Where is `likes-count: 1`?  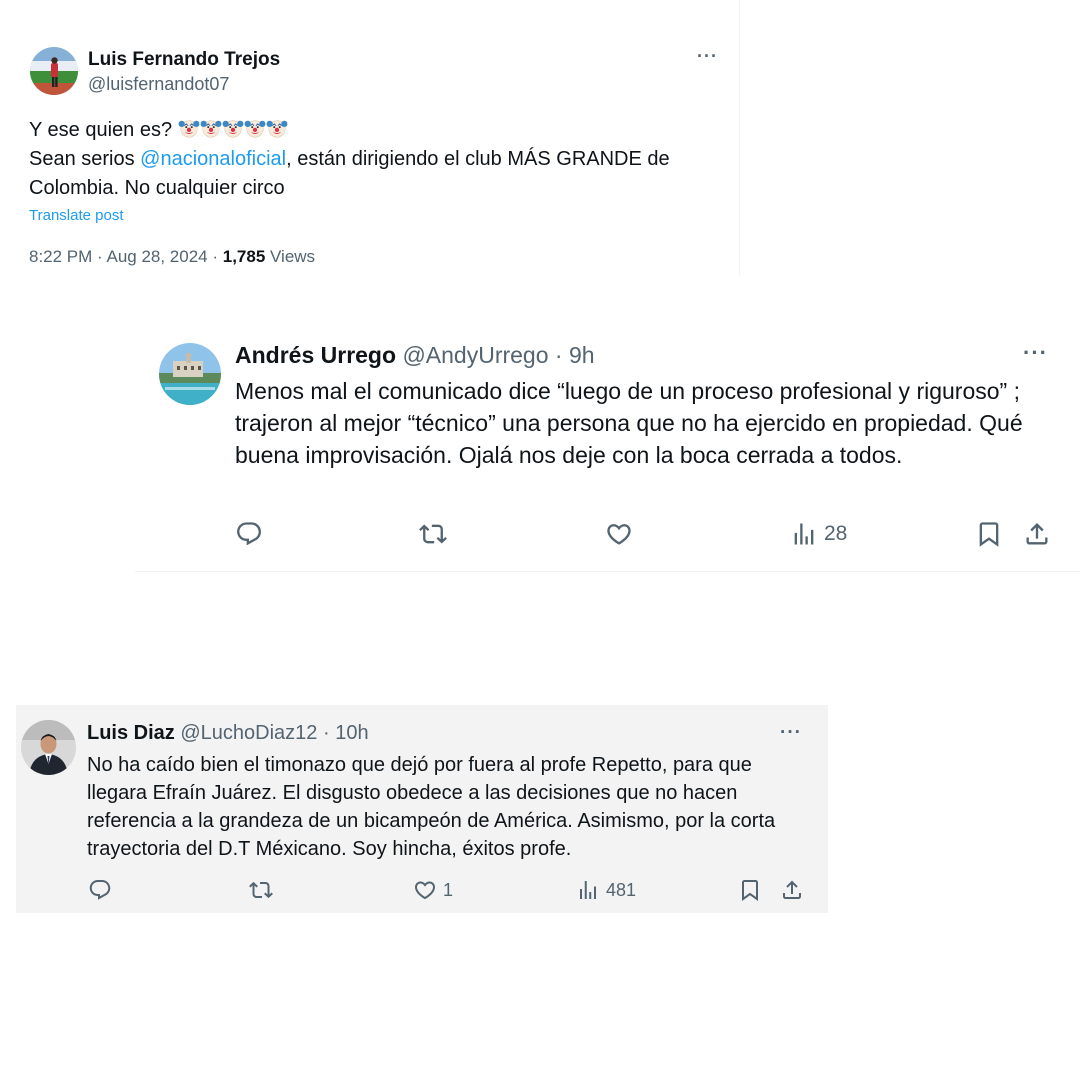 likes-count: 1 is located at coordinates (448, 889).